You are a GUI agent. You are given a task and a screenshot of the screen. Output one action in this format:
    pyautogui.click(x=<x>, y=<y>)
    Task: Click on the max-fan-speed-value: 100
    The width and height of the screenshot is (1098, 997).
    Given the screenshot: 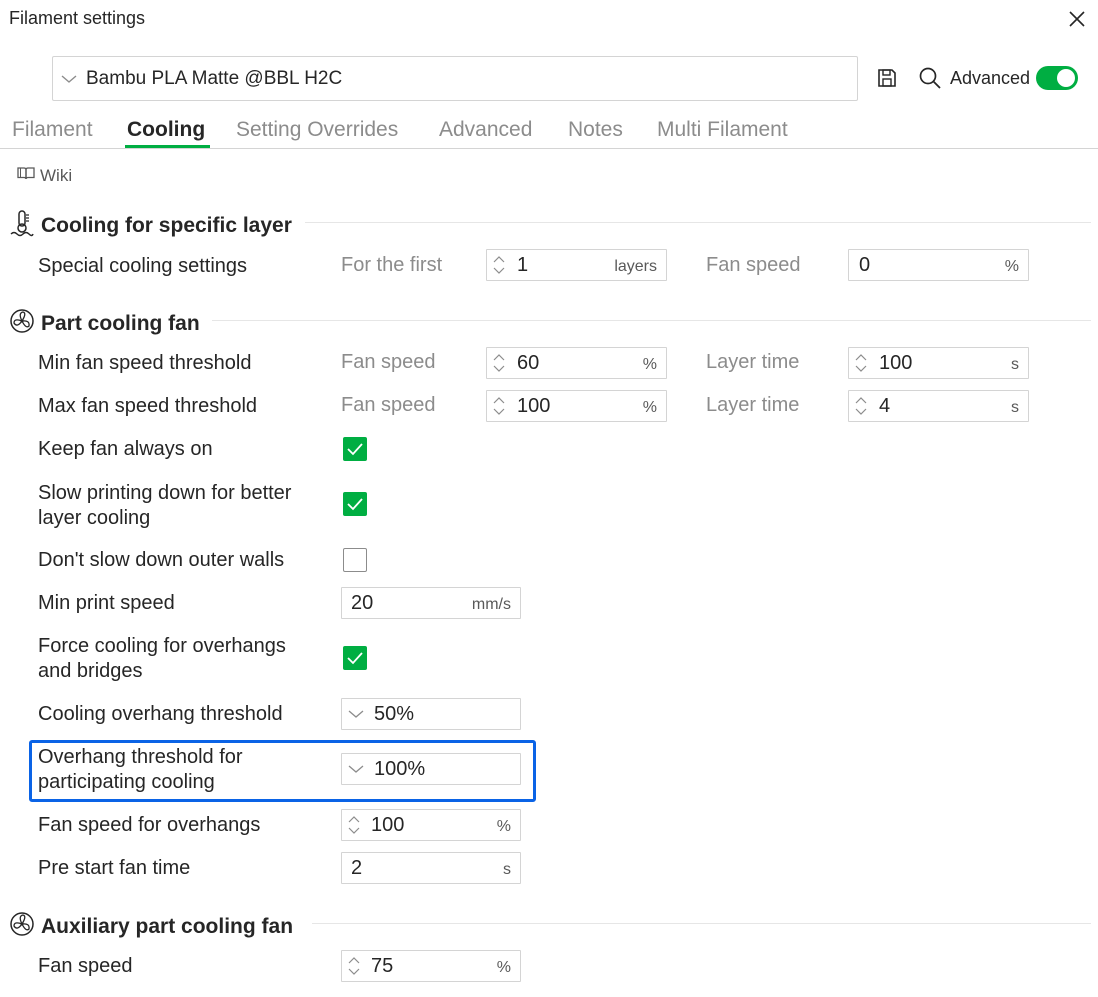 What is the action you would take?
    pyautogui.click(x=534, y=406)
    